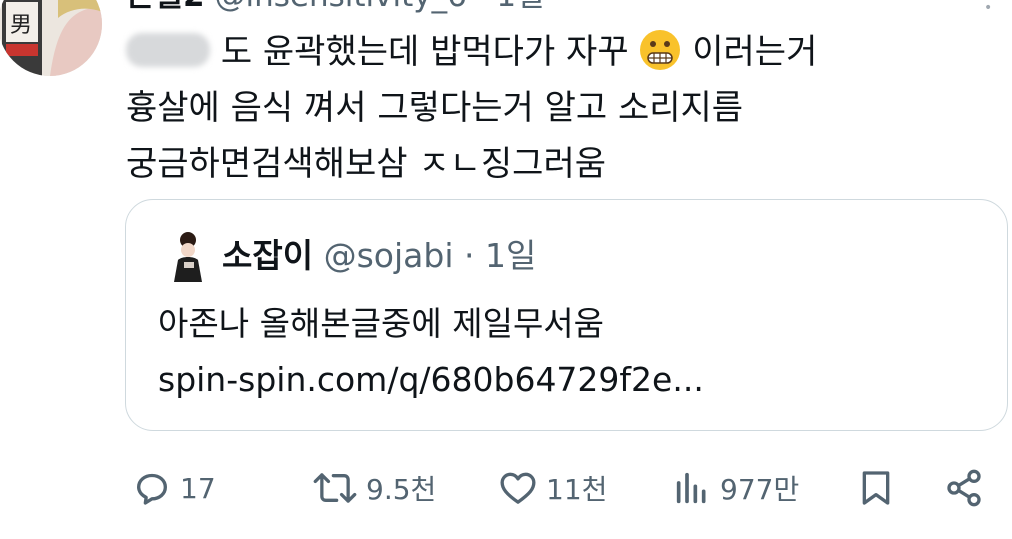 Image resolution: width=1012 pixels, height=539 pixels. I want to click on views-button: 977만, so click(735, 488).